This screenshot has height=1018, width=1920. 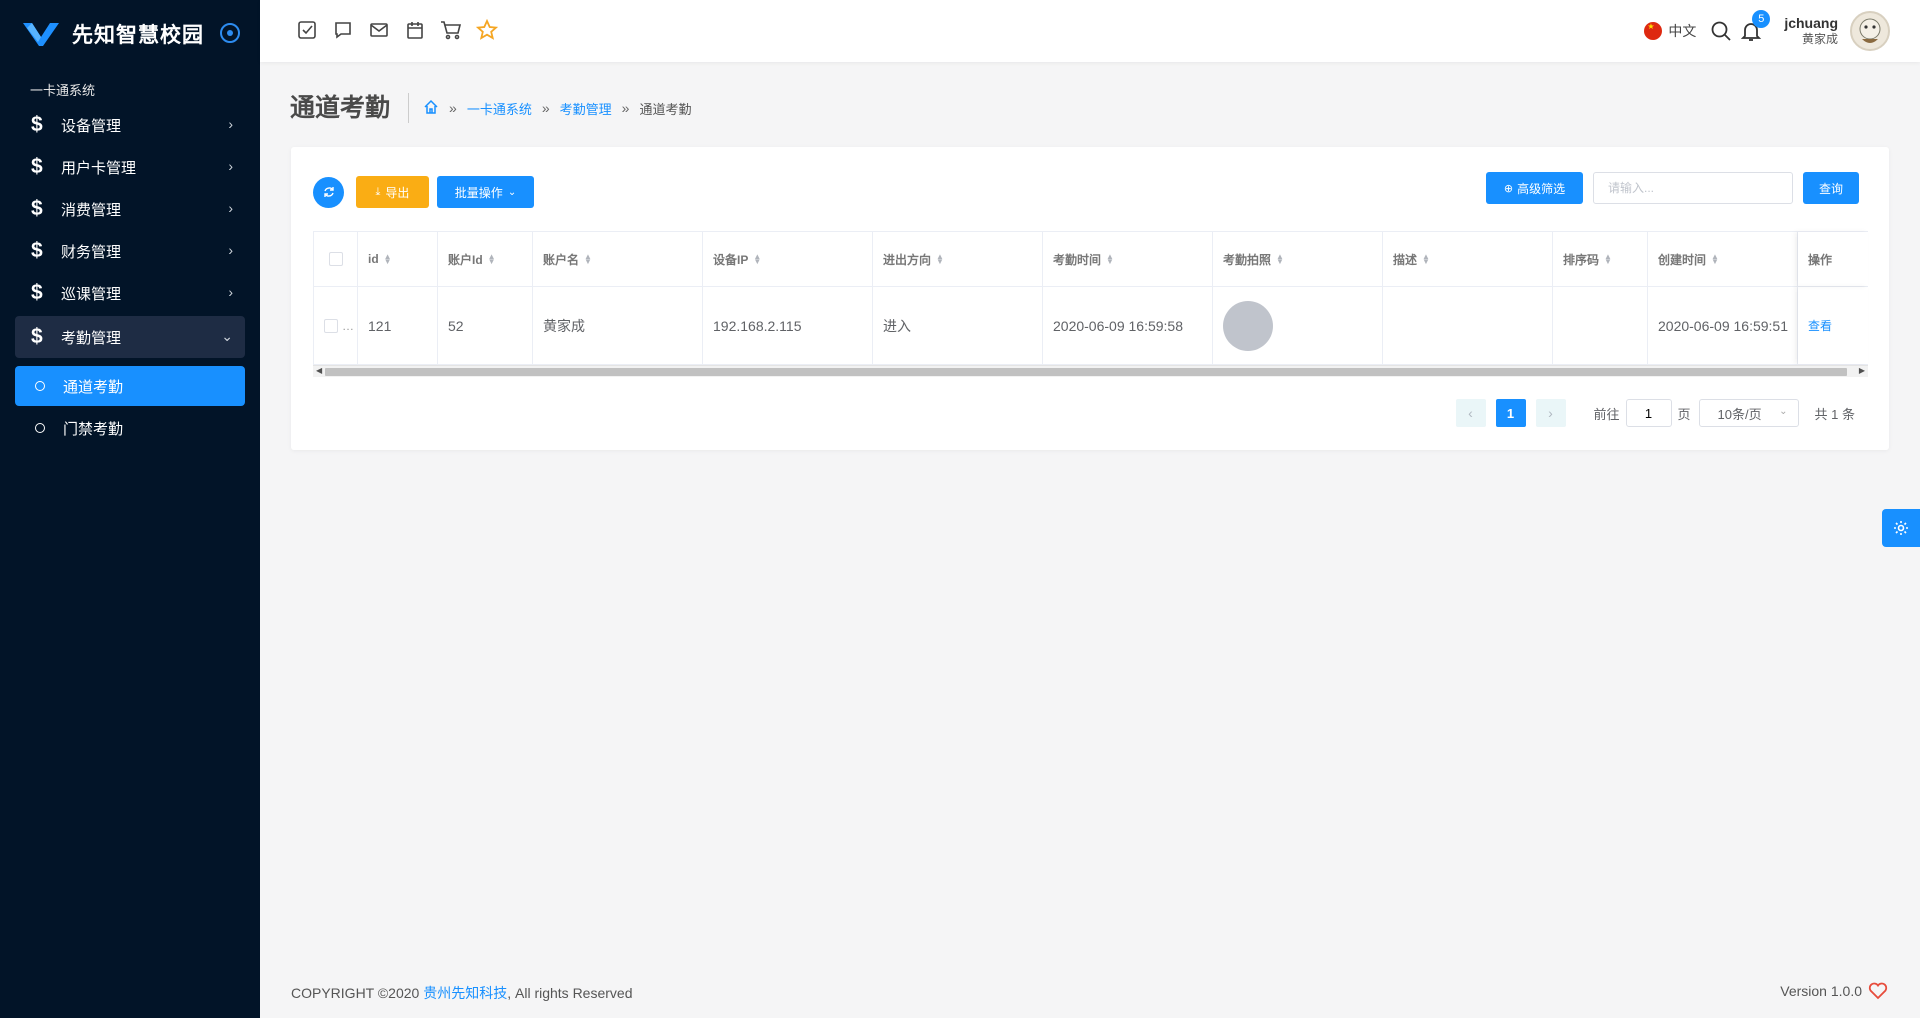 What do you see at coordinates (130, 125) in the screenshot?
I see `sidebar-item-device: $ 设备管理 ›` at bounding box center [130, 125].